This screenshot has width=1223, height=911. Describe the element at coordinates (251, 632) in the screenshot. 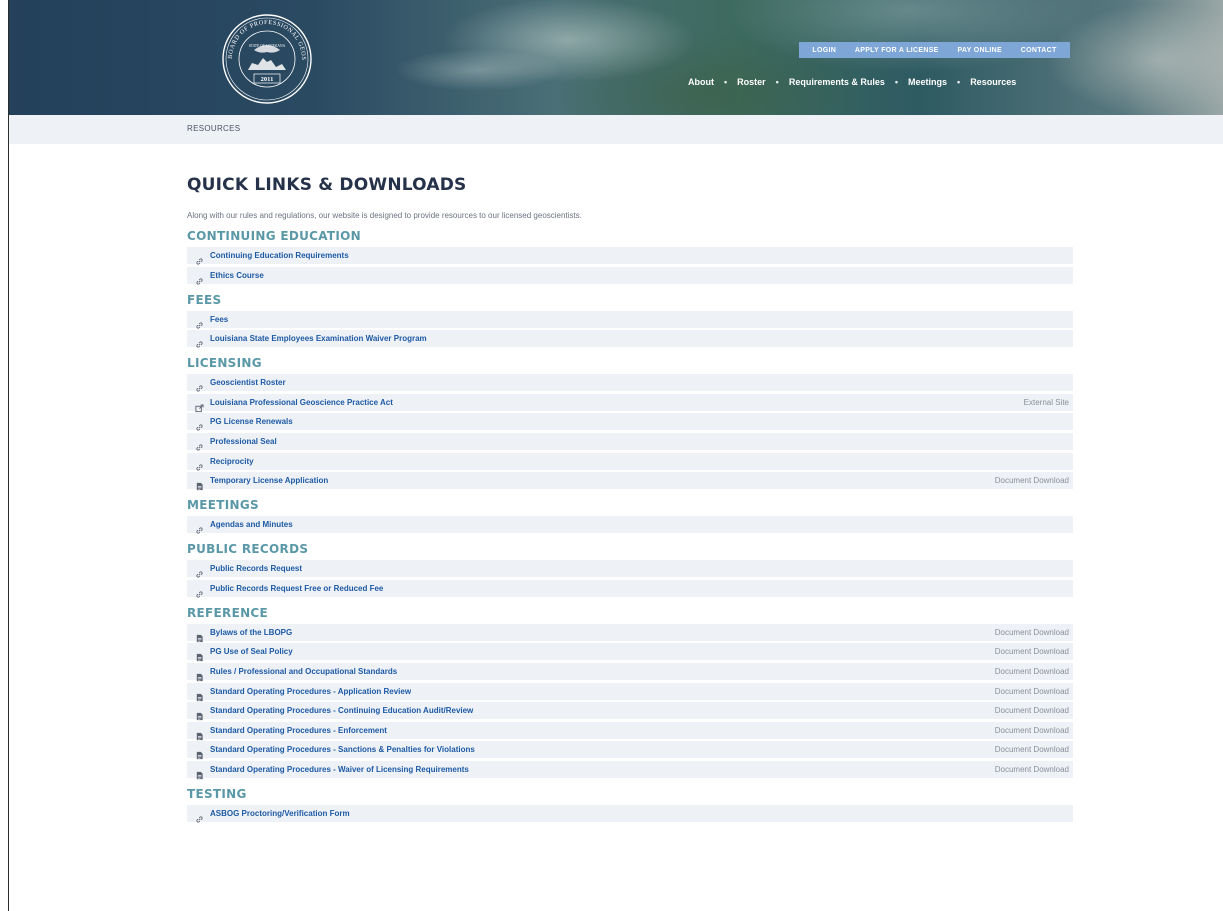

I see `resource-link: Bylaws of the LBOPG` at that location.